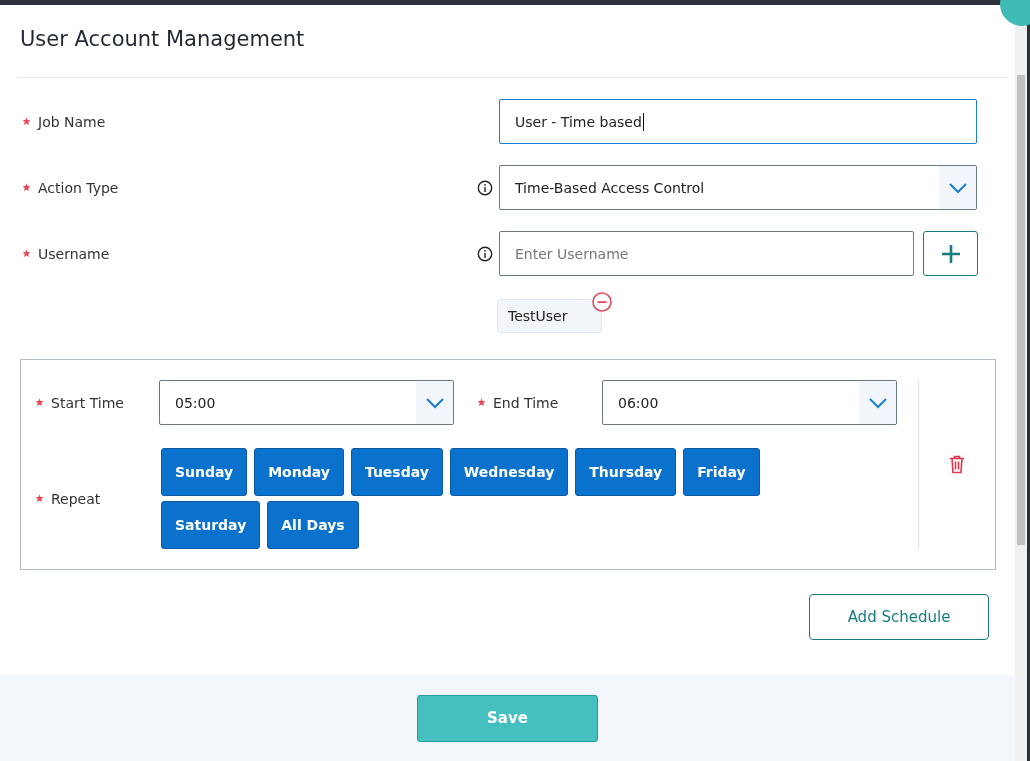 This screenshot has height=761, width=1030. I want to click on field-label: Repeat, so click(76, 498).